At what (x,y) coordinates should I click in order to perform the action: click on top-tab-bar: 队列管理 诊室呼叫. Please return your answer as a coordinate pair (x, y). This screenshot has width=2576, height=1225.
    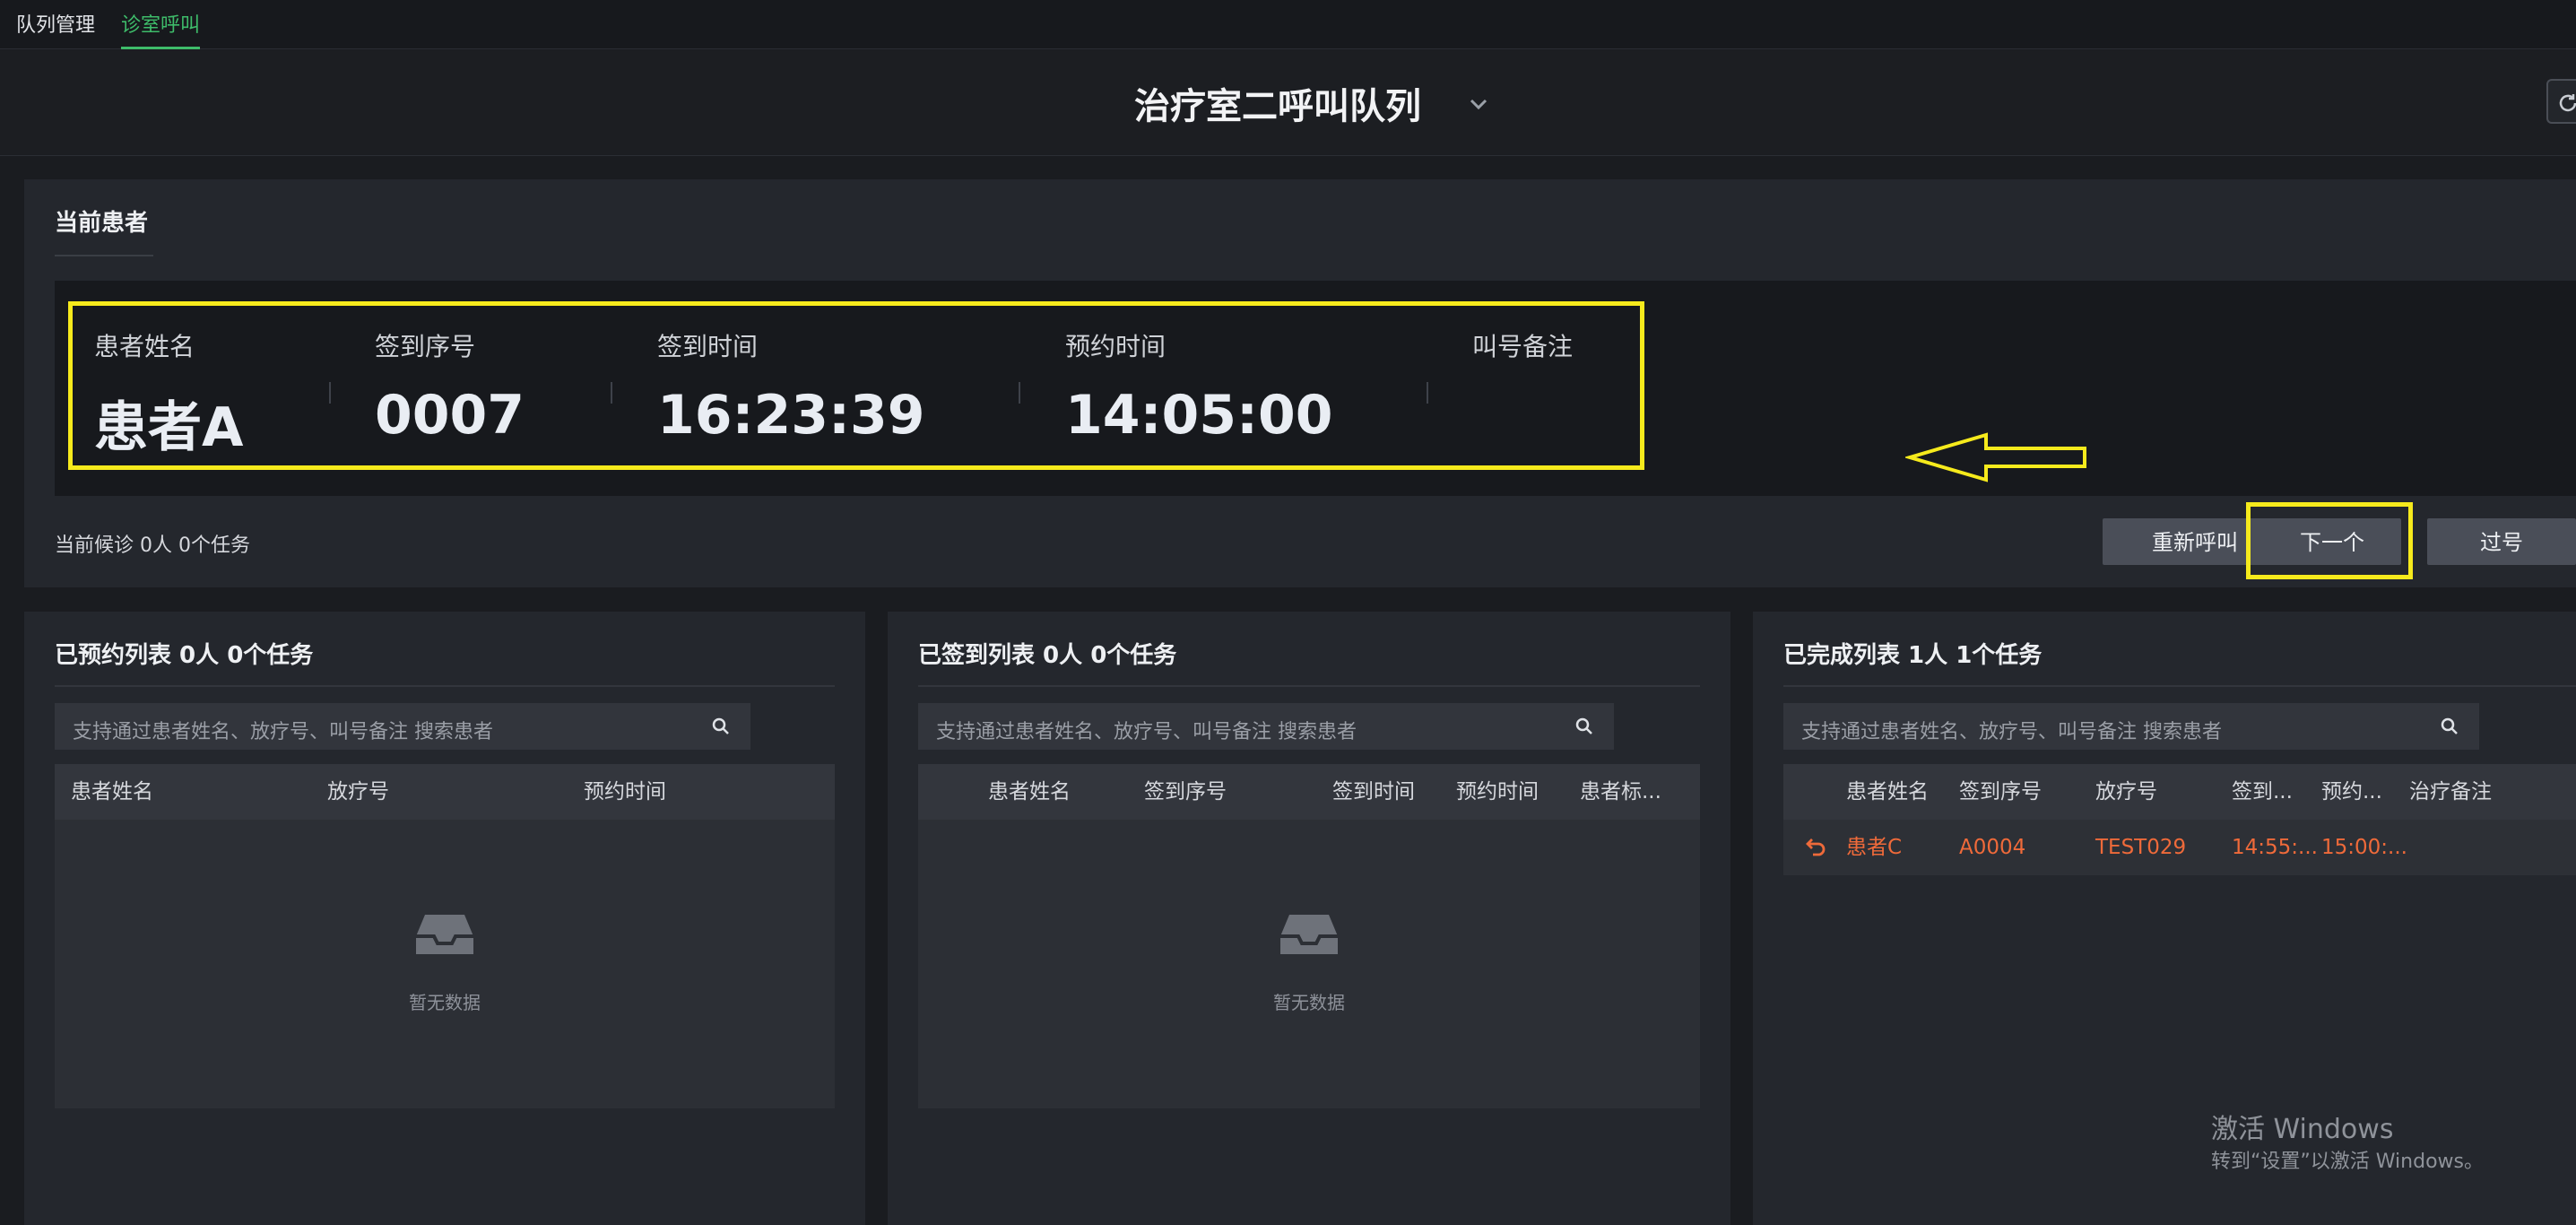
    Looking at the image, I should click on (1288, 24).